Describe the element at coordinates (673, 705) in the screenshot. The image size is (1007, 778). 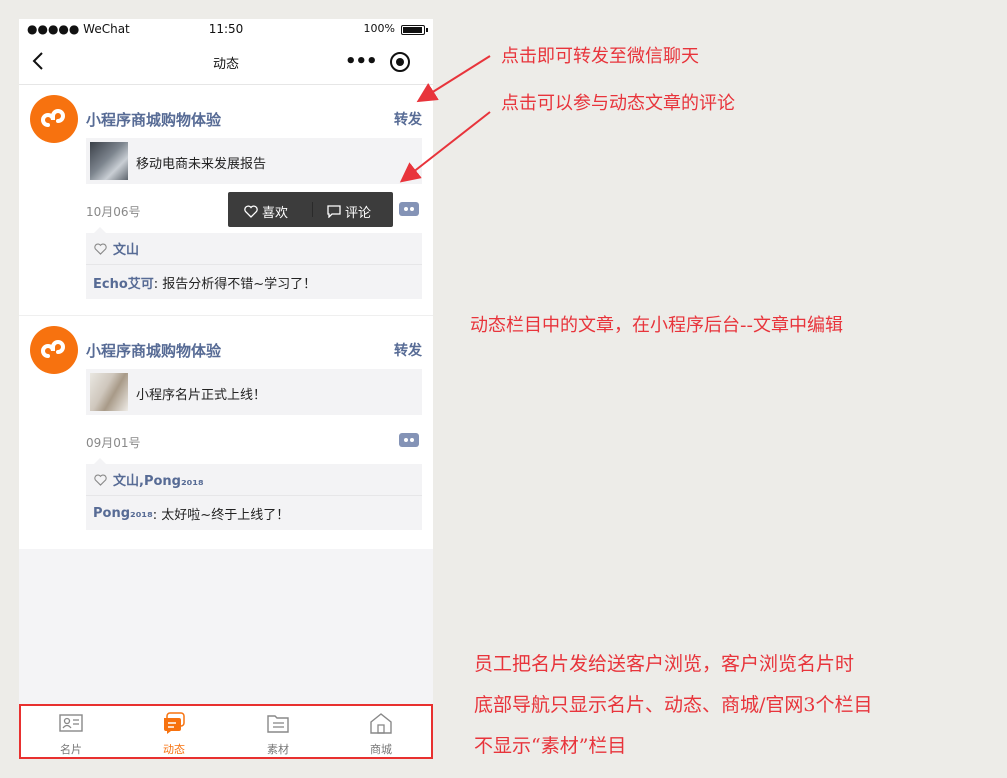
I see `annotation-footer-2: 底部导航只显示名片、动态、商城/官网3个栏目` at that location.